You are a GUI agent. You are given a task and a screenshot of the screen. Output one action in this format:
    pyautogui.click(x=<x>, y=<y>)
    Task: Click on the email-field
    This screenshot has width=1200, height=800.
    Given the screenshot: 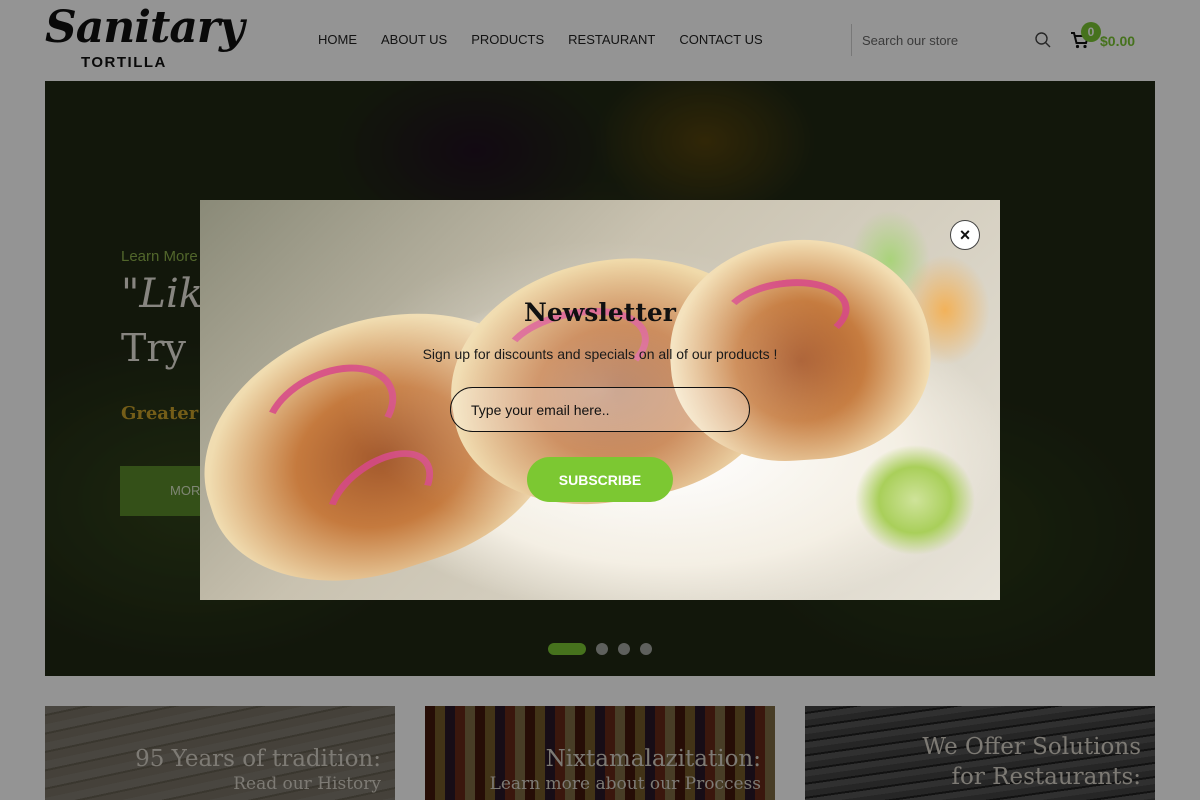 What is the action you would take?
    pyautogui.click(x=600, y=409)
    